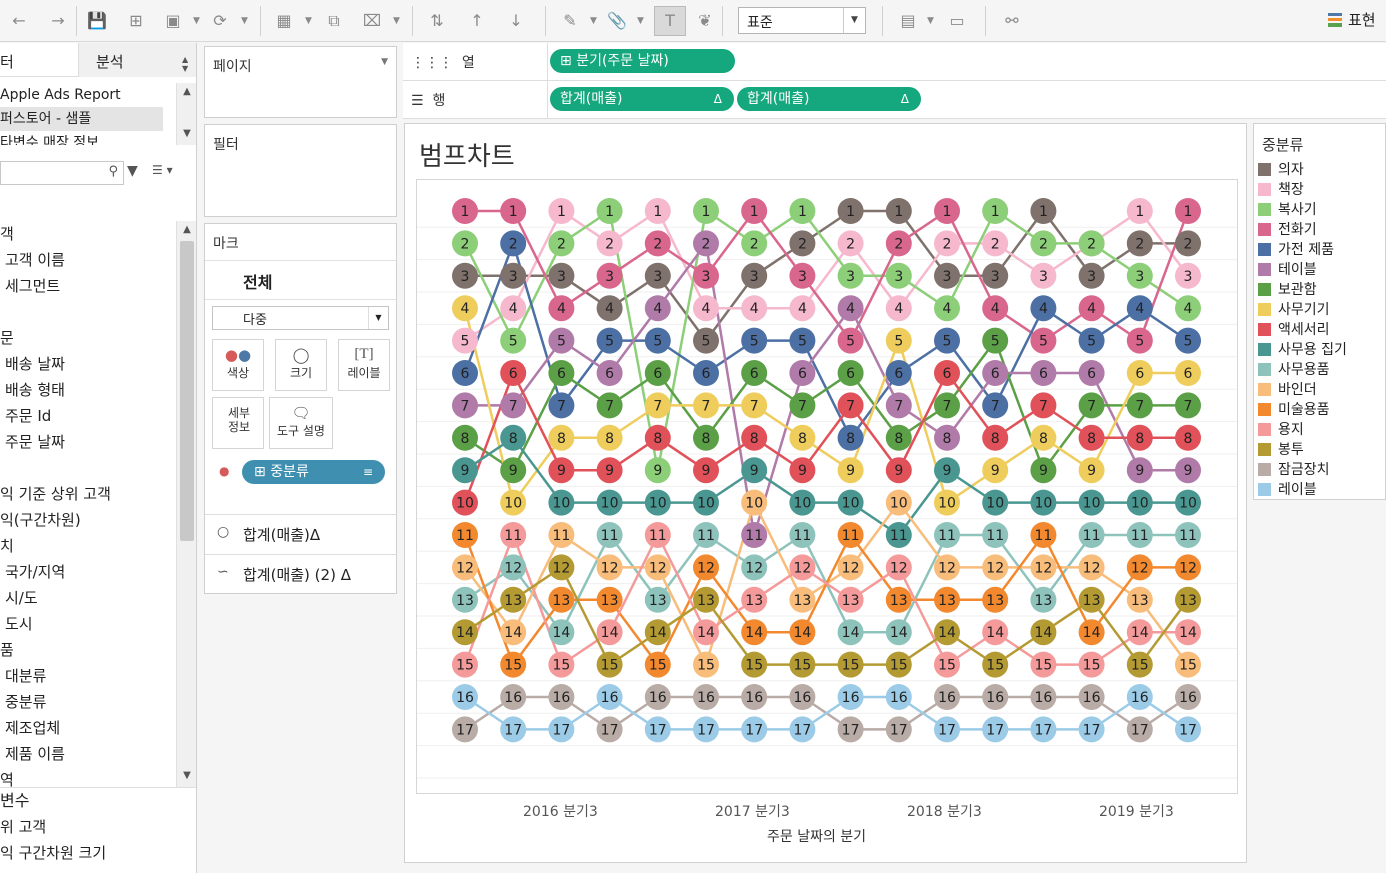  Describe the element at coordinates (173, 21) in the screenshot. I see `datasource-icon: ▣` at that location.